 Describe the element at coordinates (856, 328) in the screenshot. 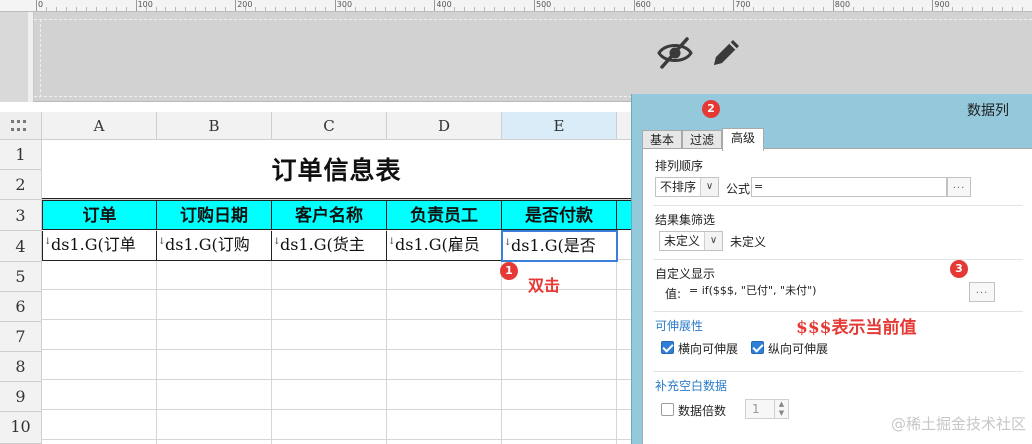

I see `current-value-note: $$$表示当前值` at that location.